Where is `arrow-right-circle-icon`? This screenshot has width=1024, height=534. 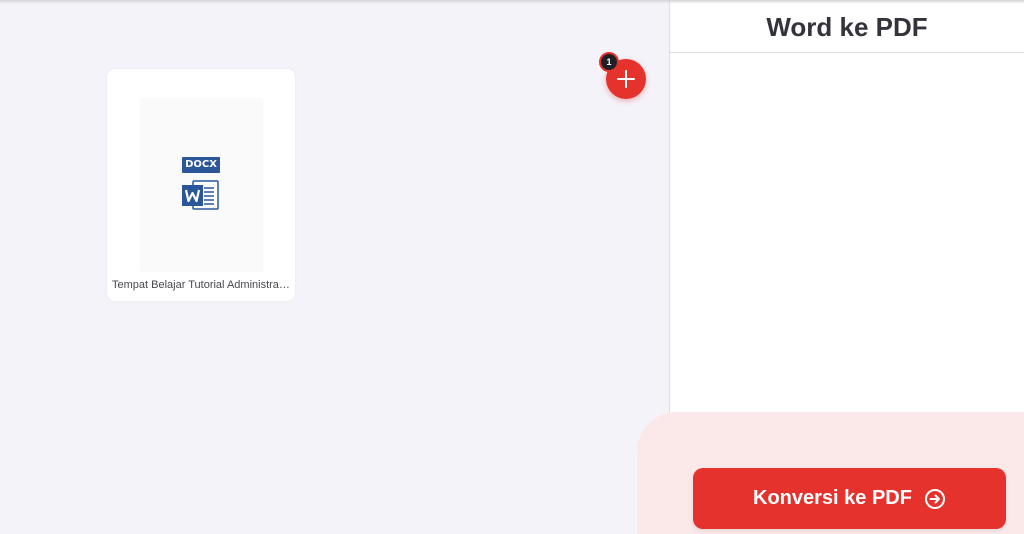
arrow-right-circle-icon is located at coordinates (934, 498).